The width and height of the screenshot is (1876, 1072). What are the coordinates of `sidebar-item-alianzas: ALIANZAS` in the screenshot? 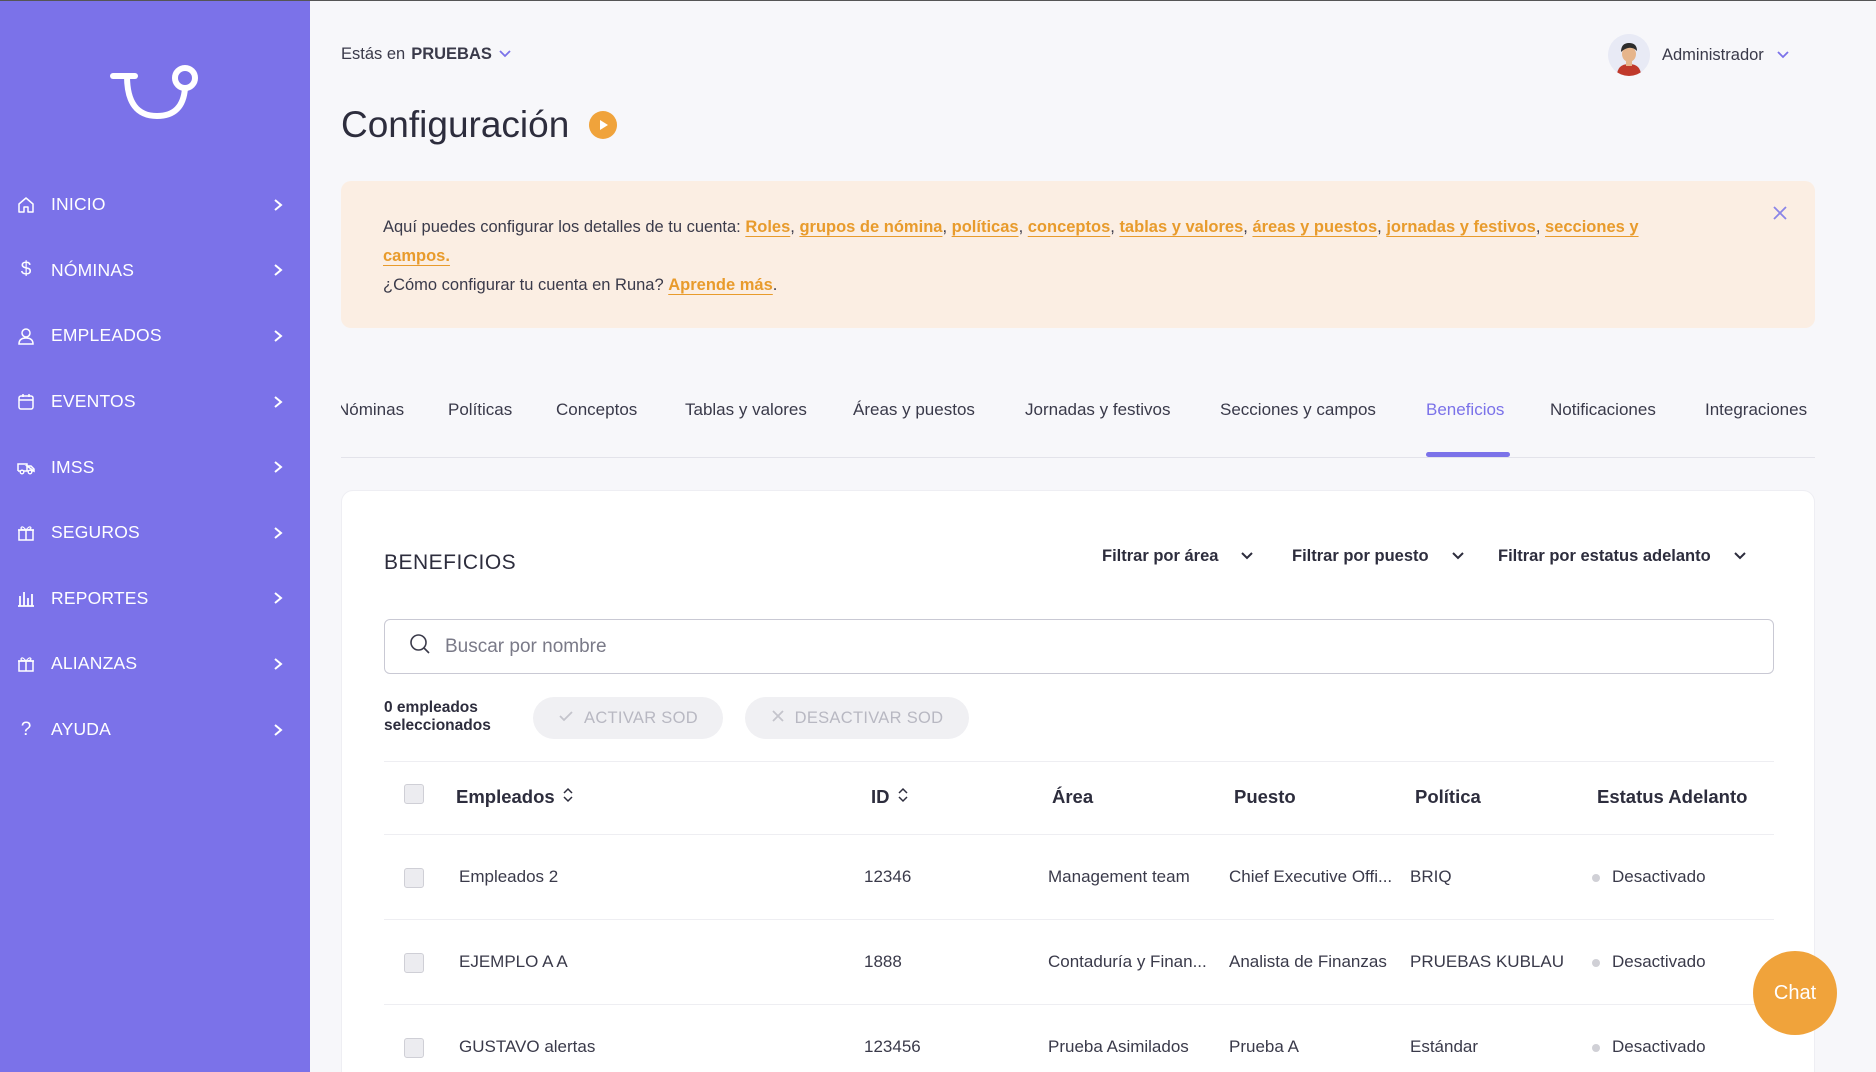 It's located at (155, 664).